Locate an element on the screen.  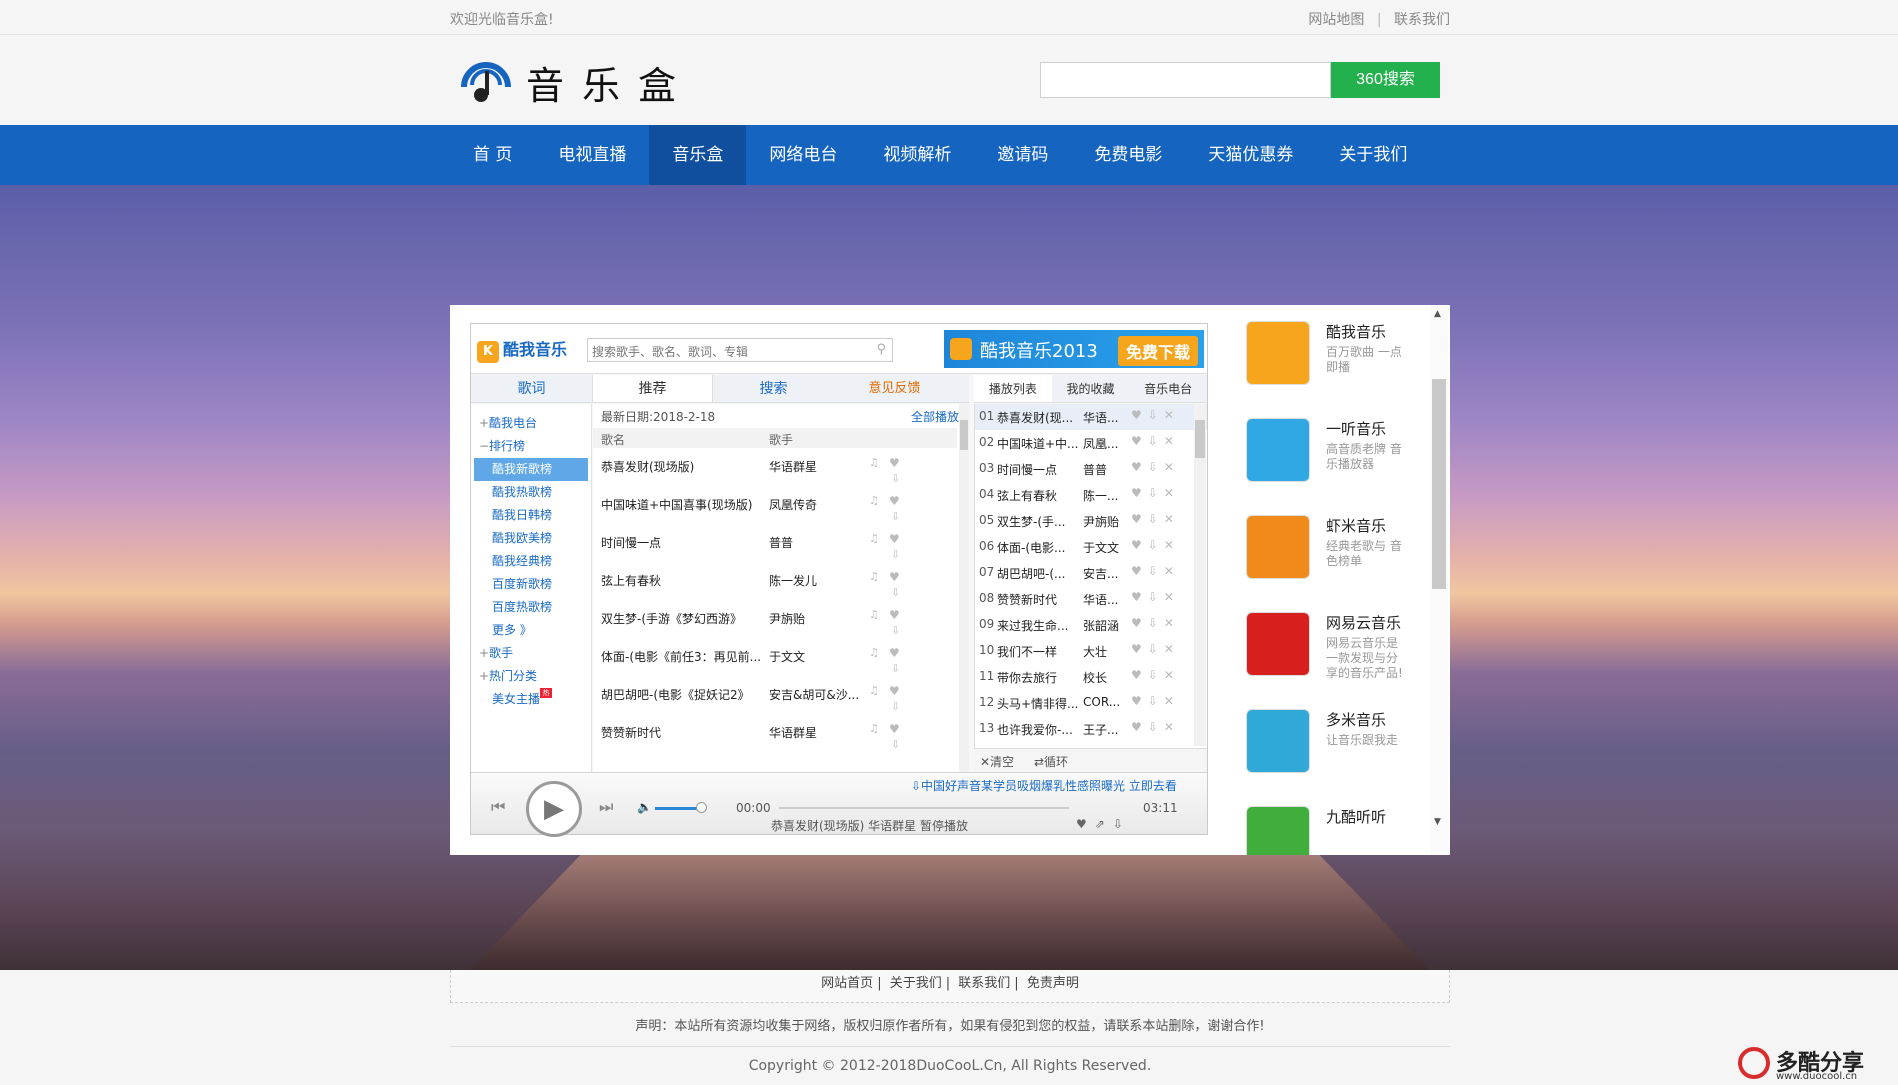
queue-item: 07 胡巴胡吧-(... 安吉... ♥⇩✕ is located at coordinates (1091, 573).